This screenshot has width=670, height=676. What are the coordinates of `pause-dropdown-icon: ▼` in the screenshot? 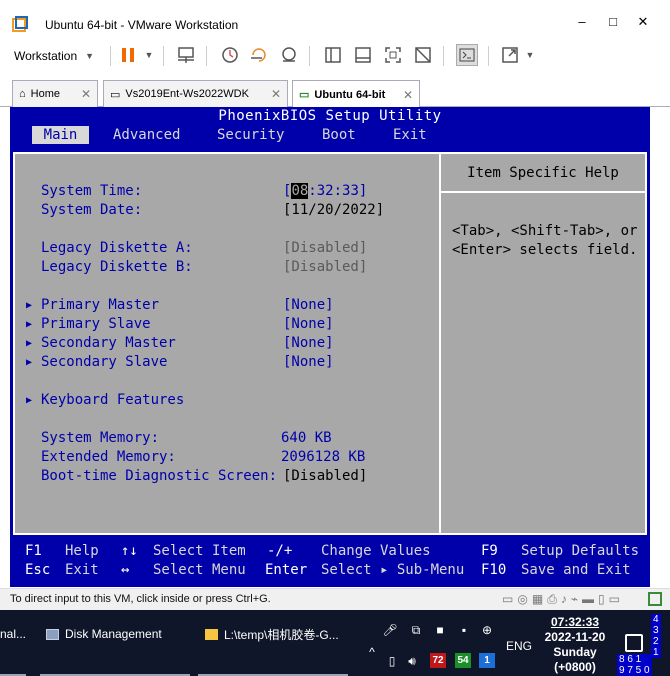 It's located at (149, 55).